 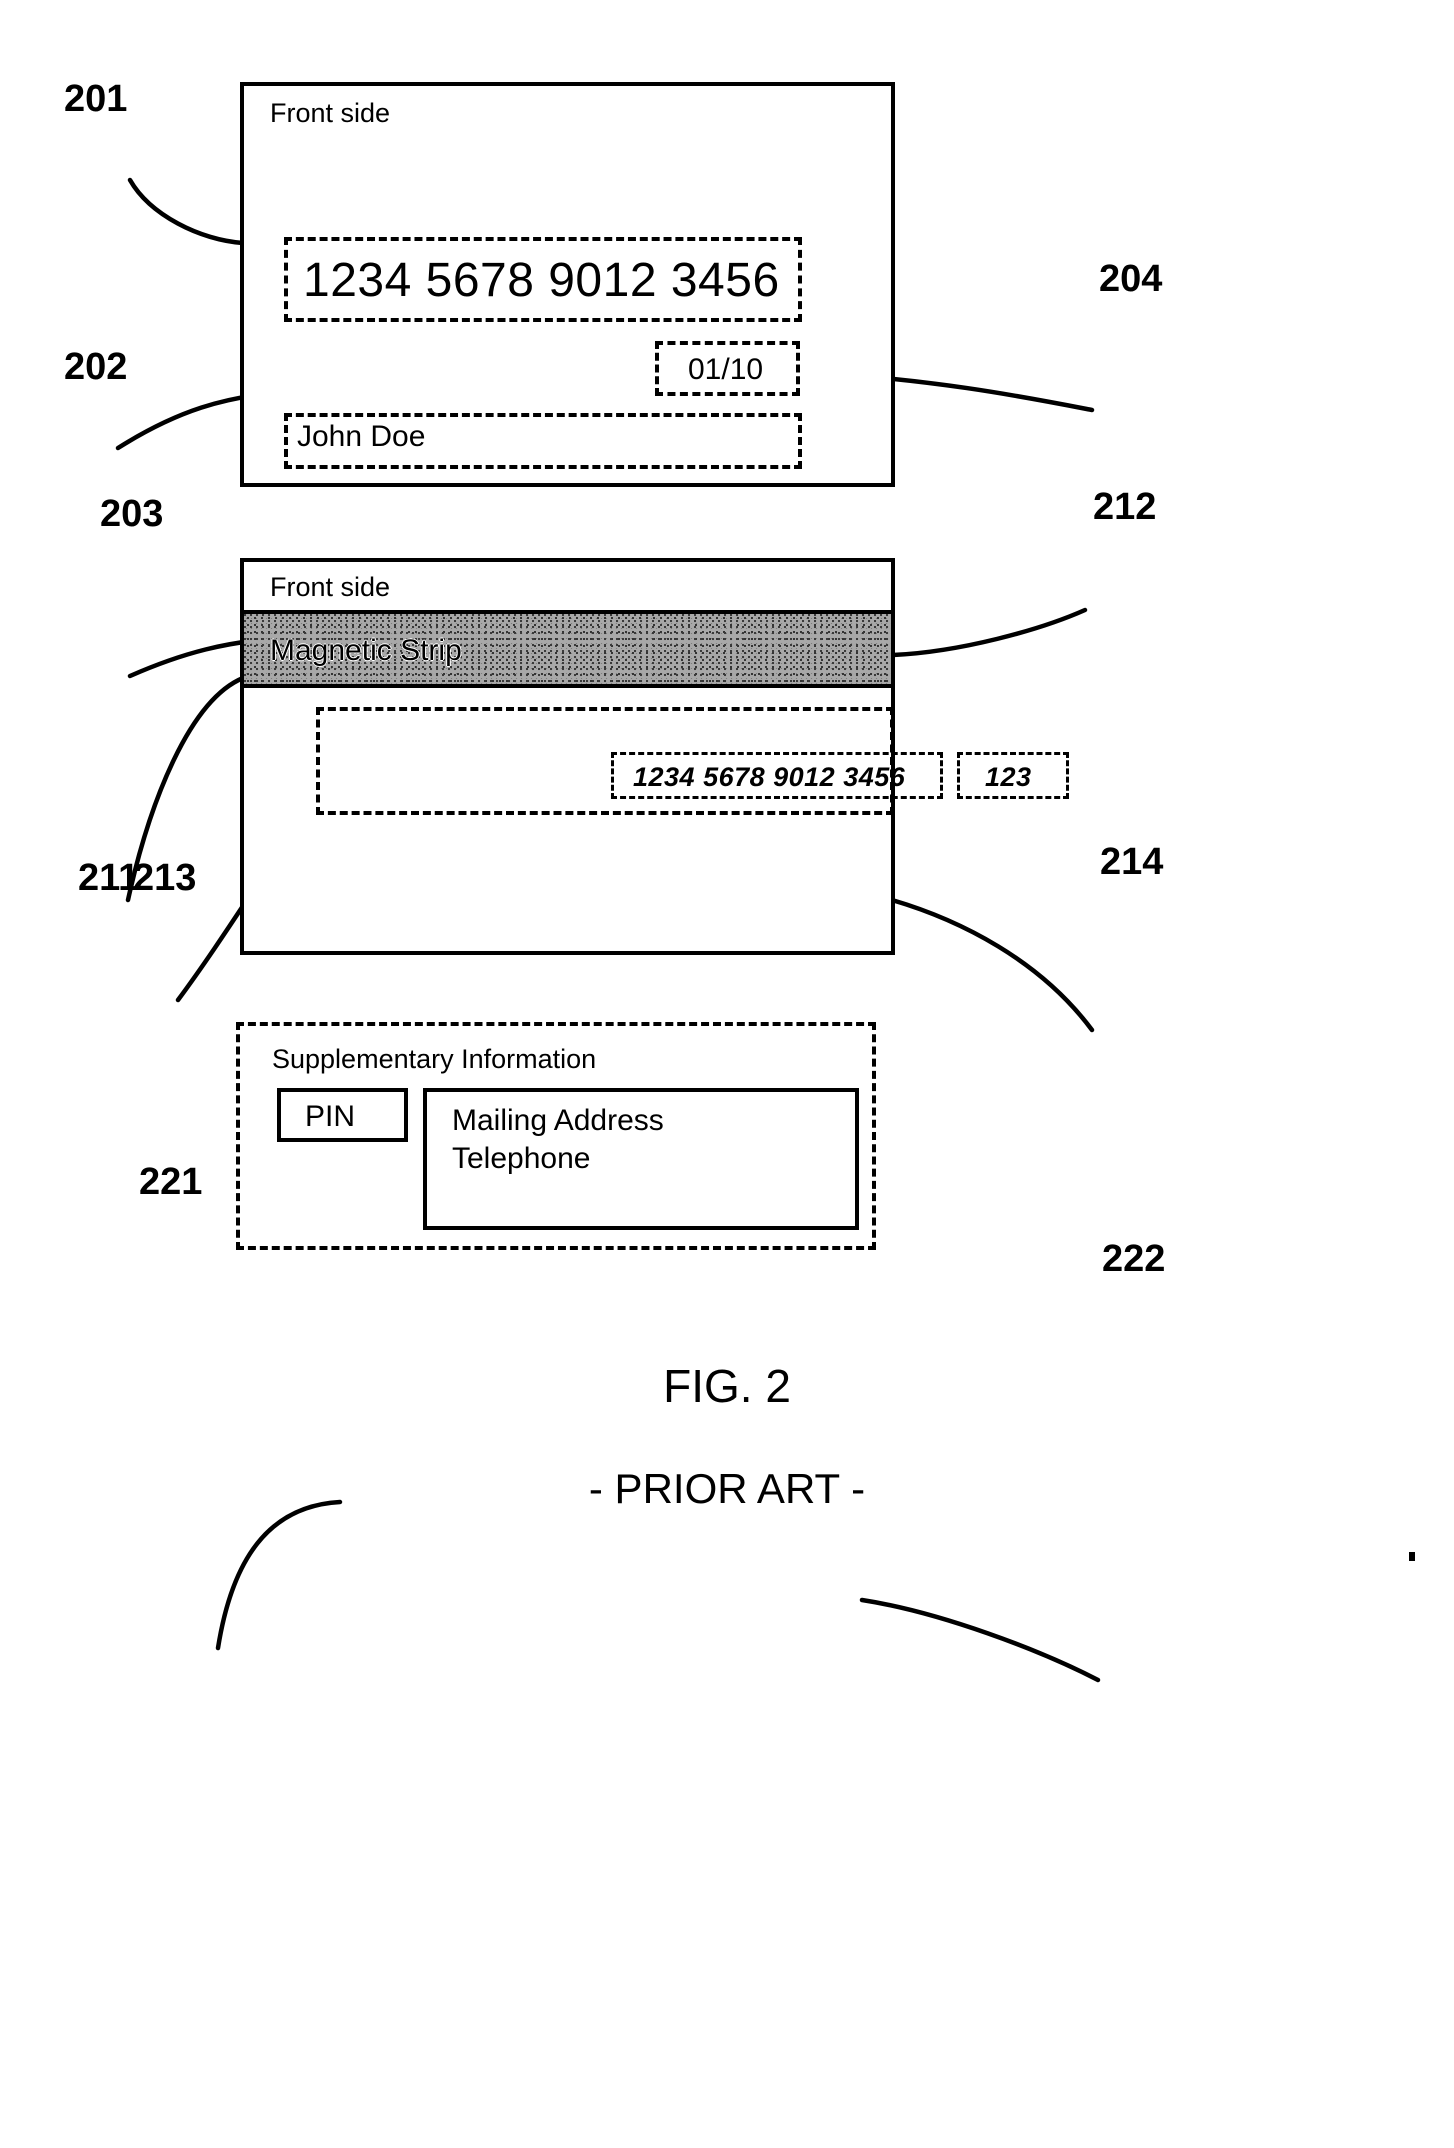 I want to click on ref-numeral-201: 201, so click(x=96, y=99).